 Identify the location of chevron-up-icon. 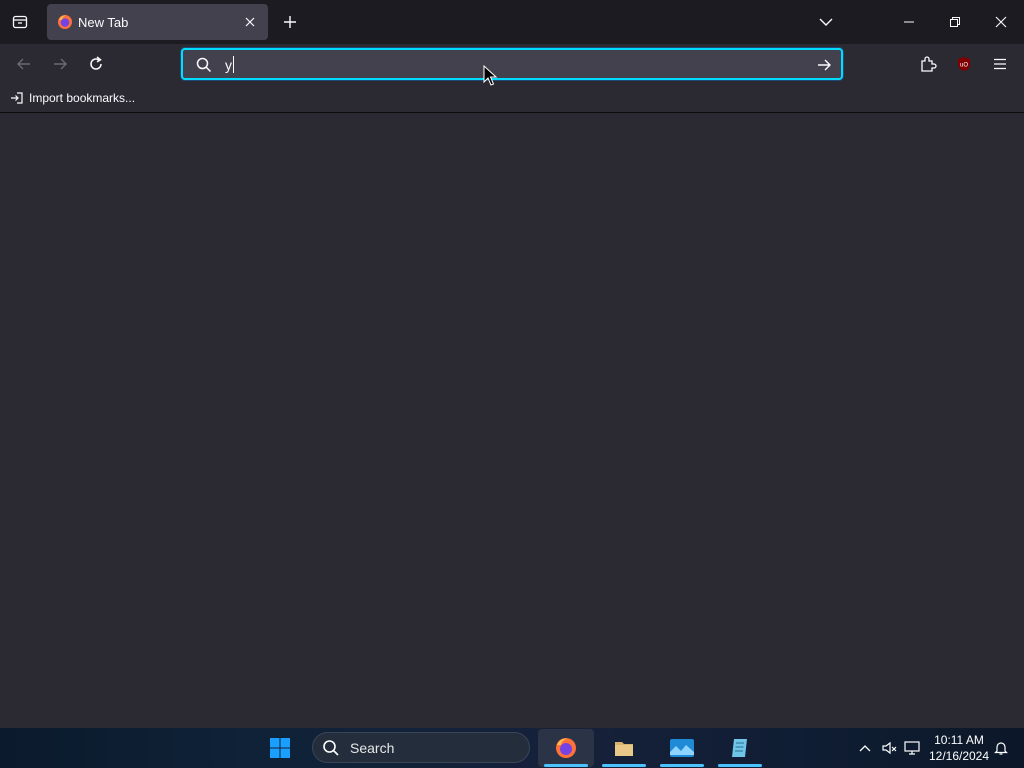
(865, 748).